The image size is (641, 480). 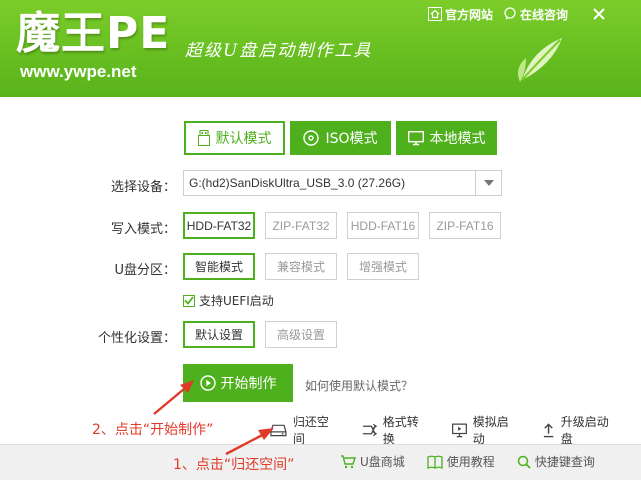 What do you see at coordinates (599, 14) in the screenshot?
I see `close-icon` at bounding box center [599, 14].